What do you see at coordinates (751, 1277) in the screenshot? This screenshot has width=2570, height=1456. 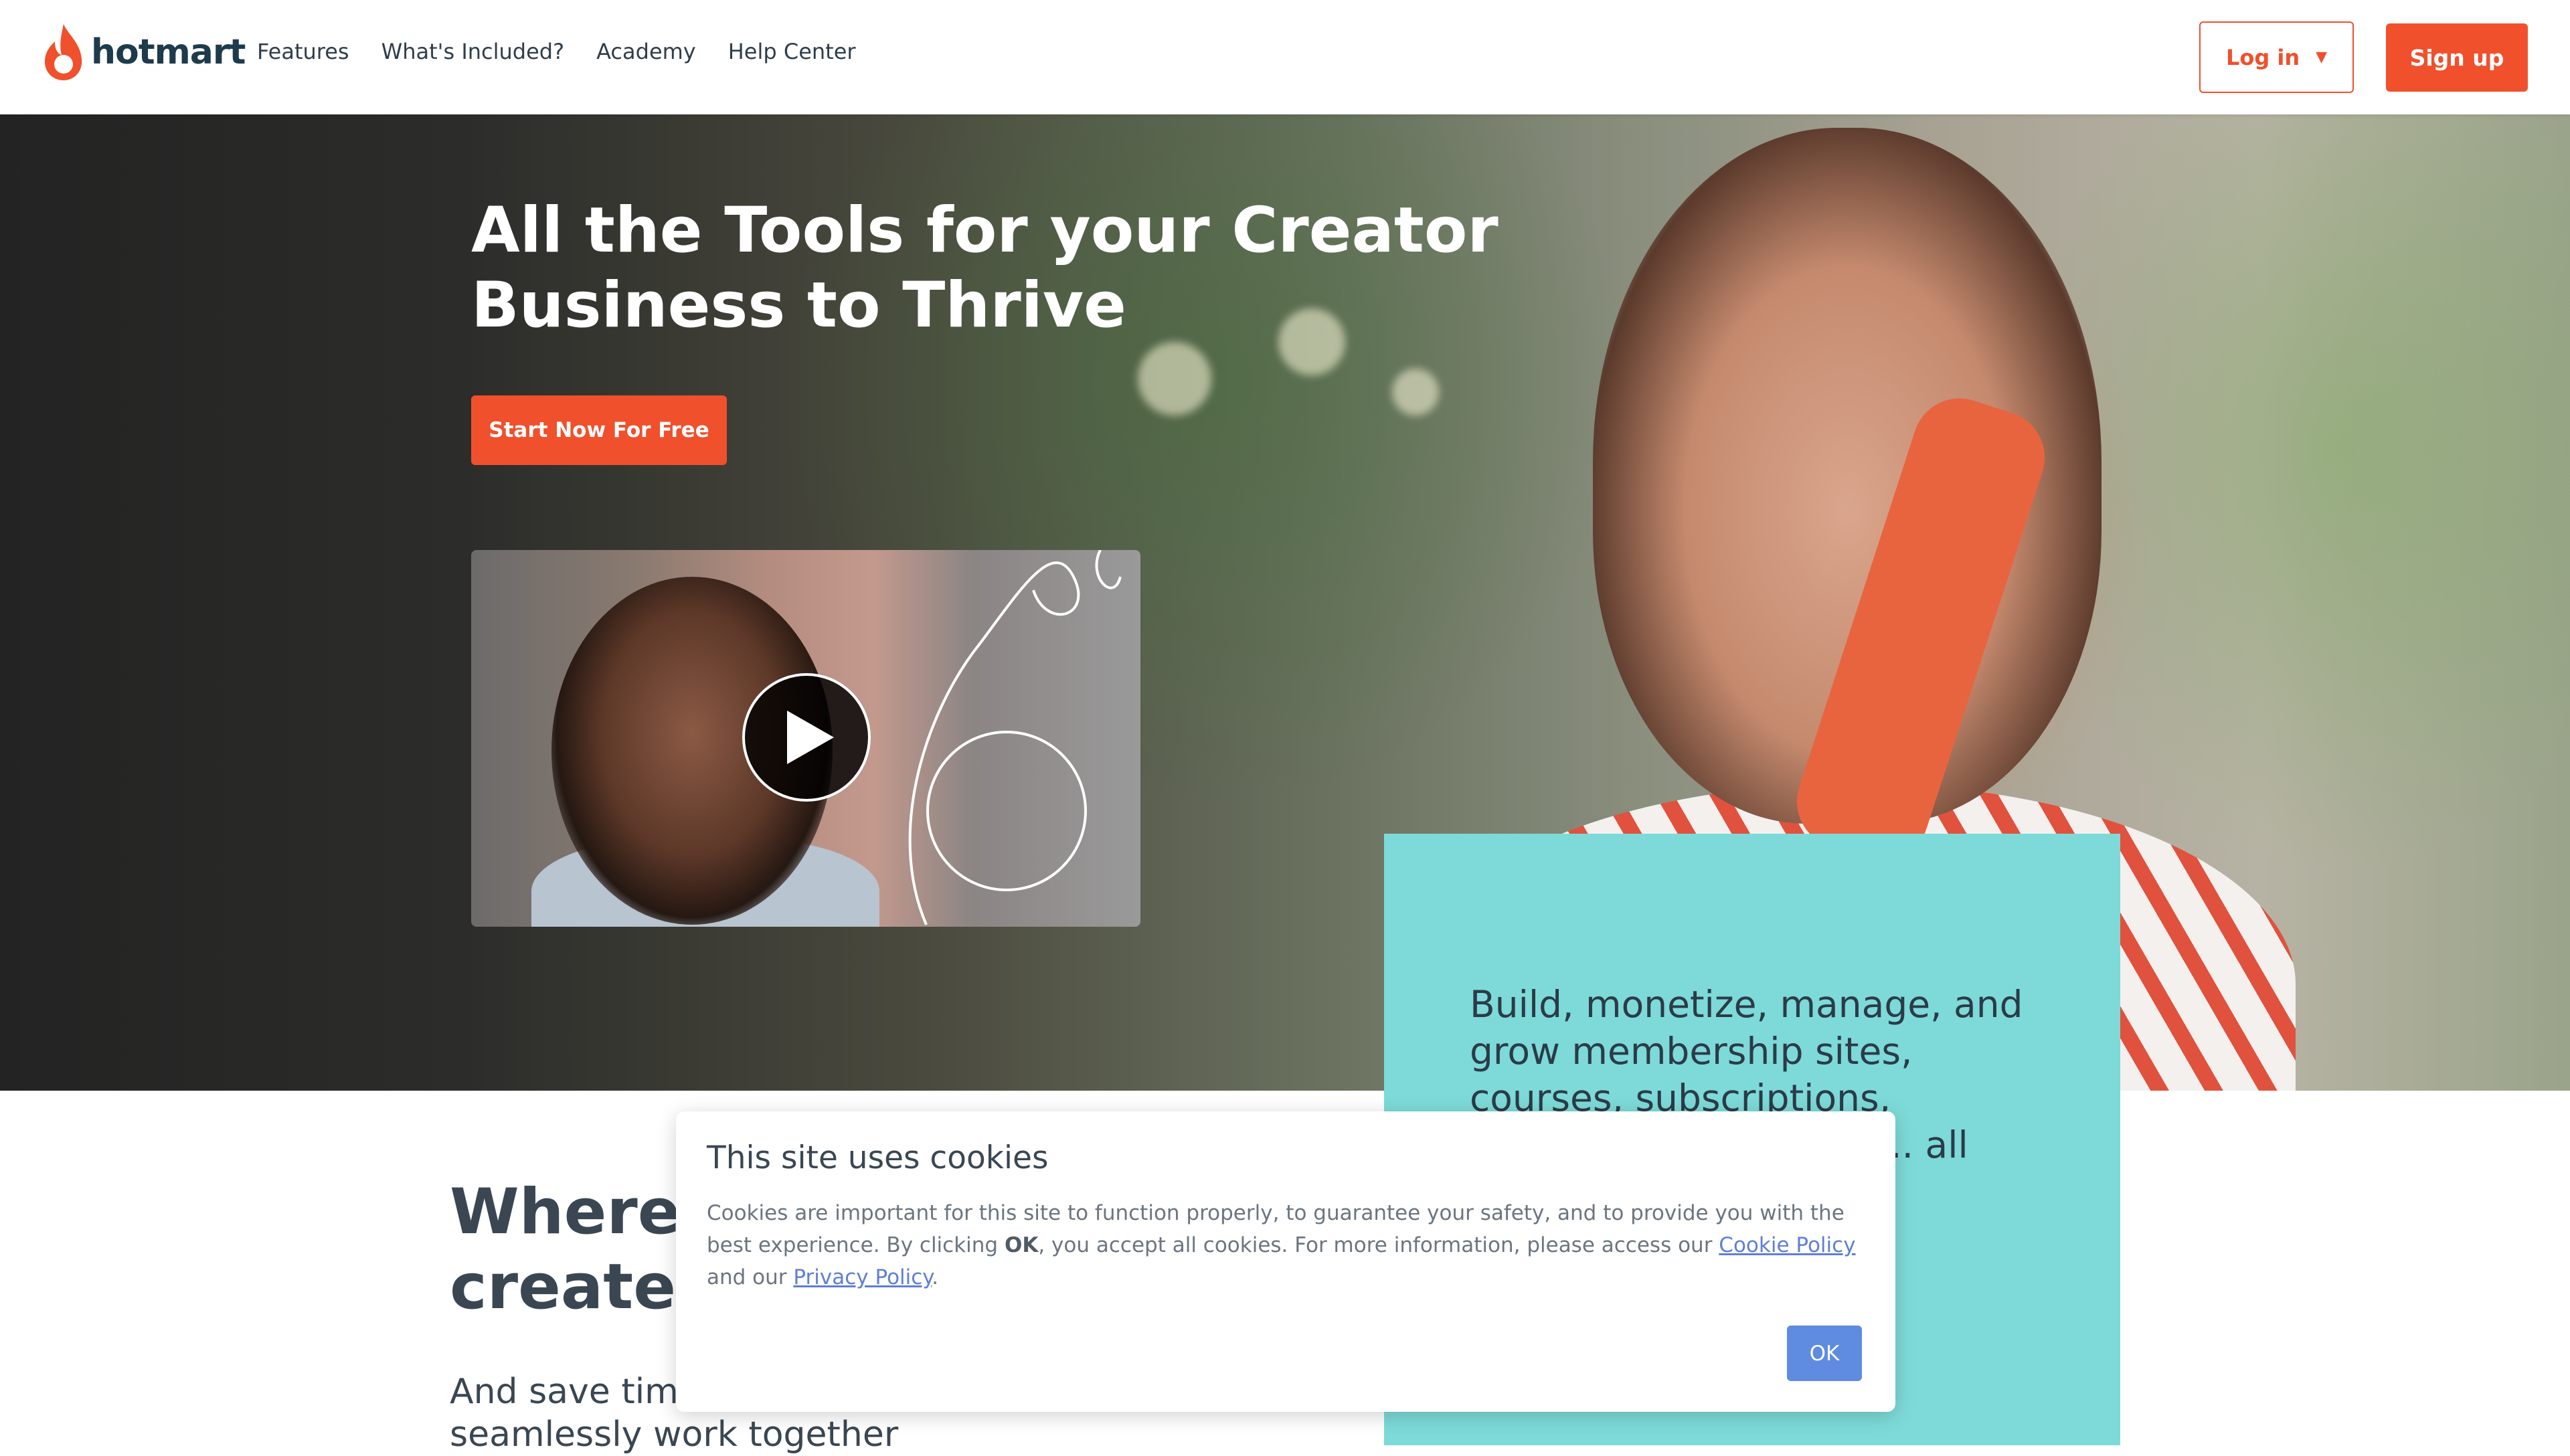 I see `cookie-text: and our` at bounding box center [751, 1277].